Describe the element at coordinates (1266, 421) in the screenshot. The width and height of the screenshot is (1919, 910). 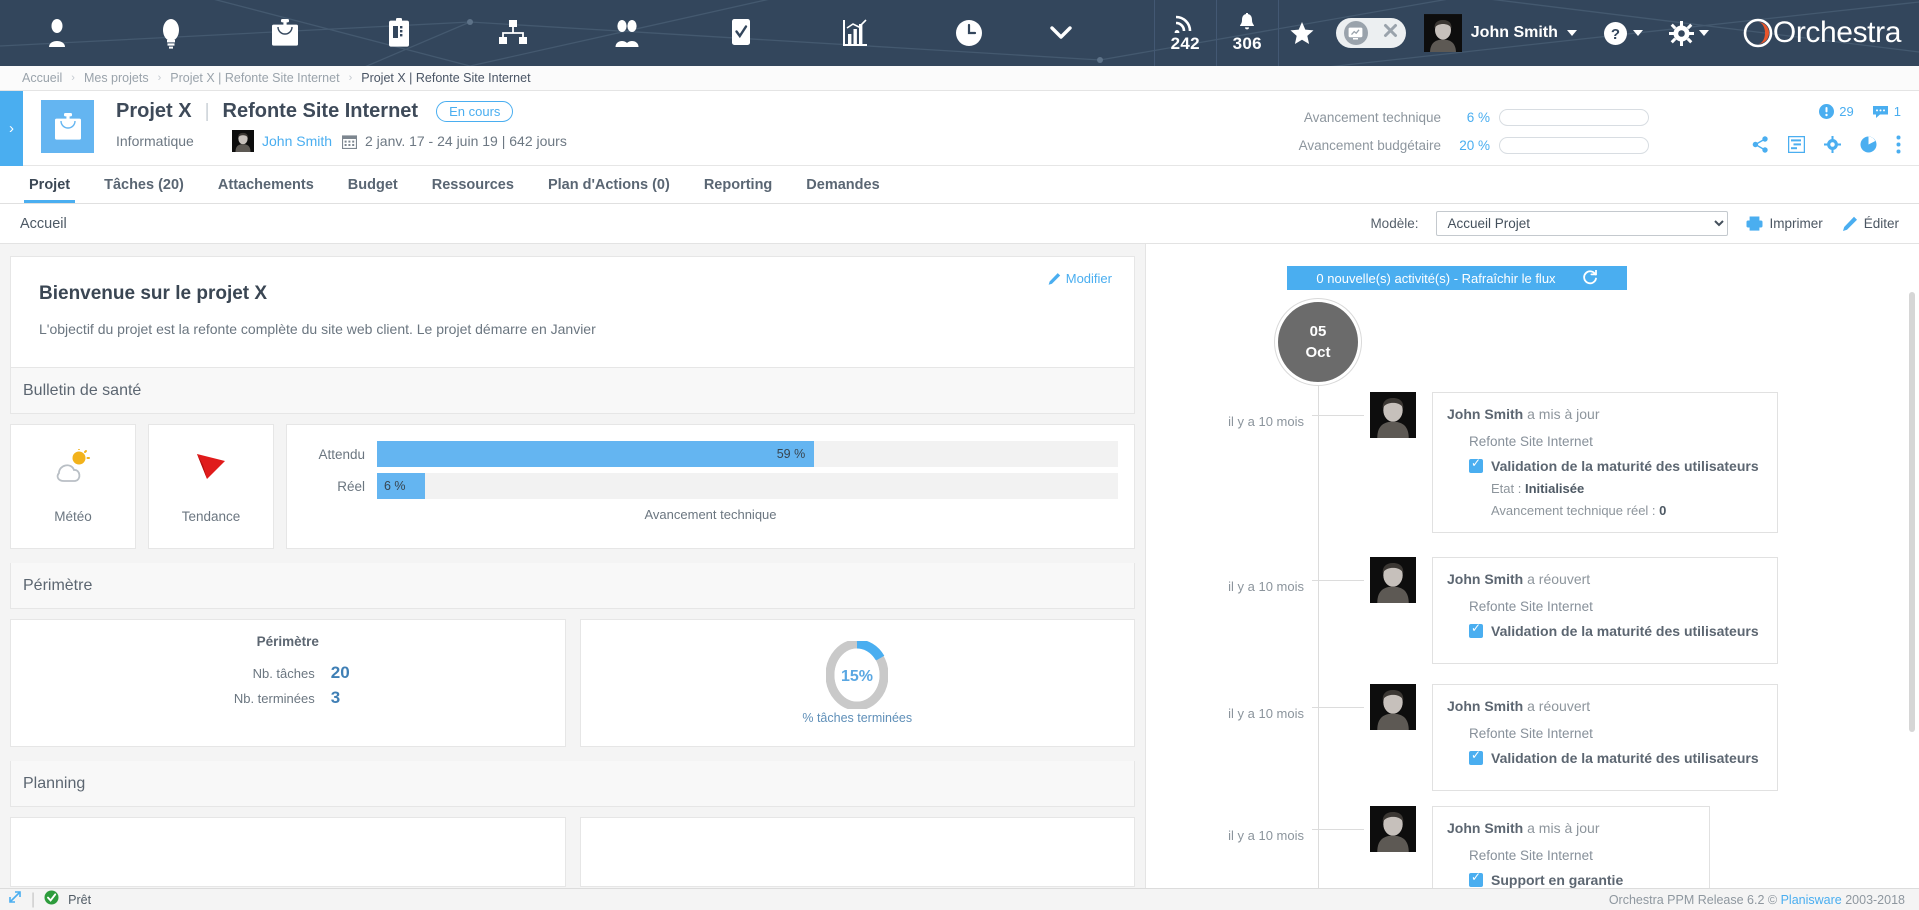
I see `feed-item-time: il y a 10 mois` at that location.